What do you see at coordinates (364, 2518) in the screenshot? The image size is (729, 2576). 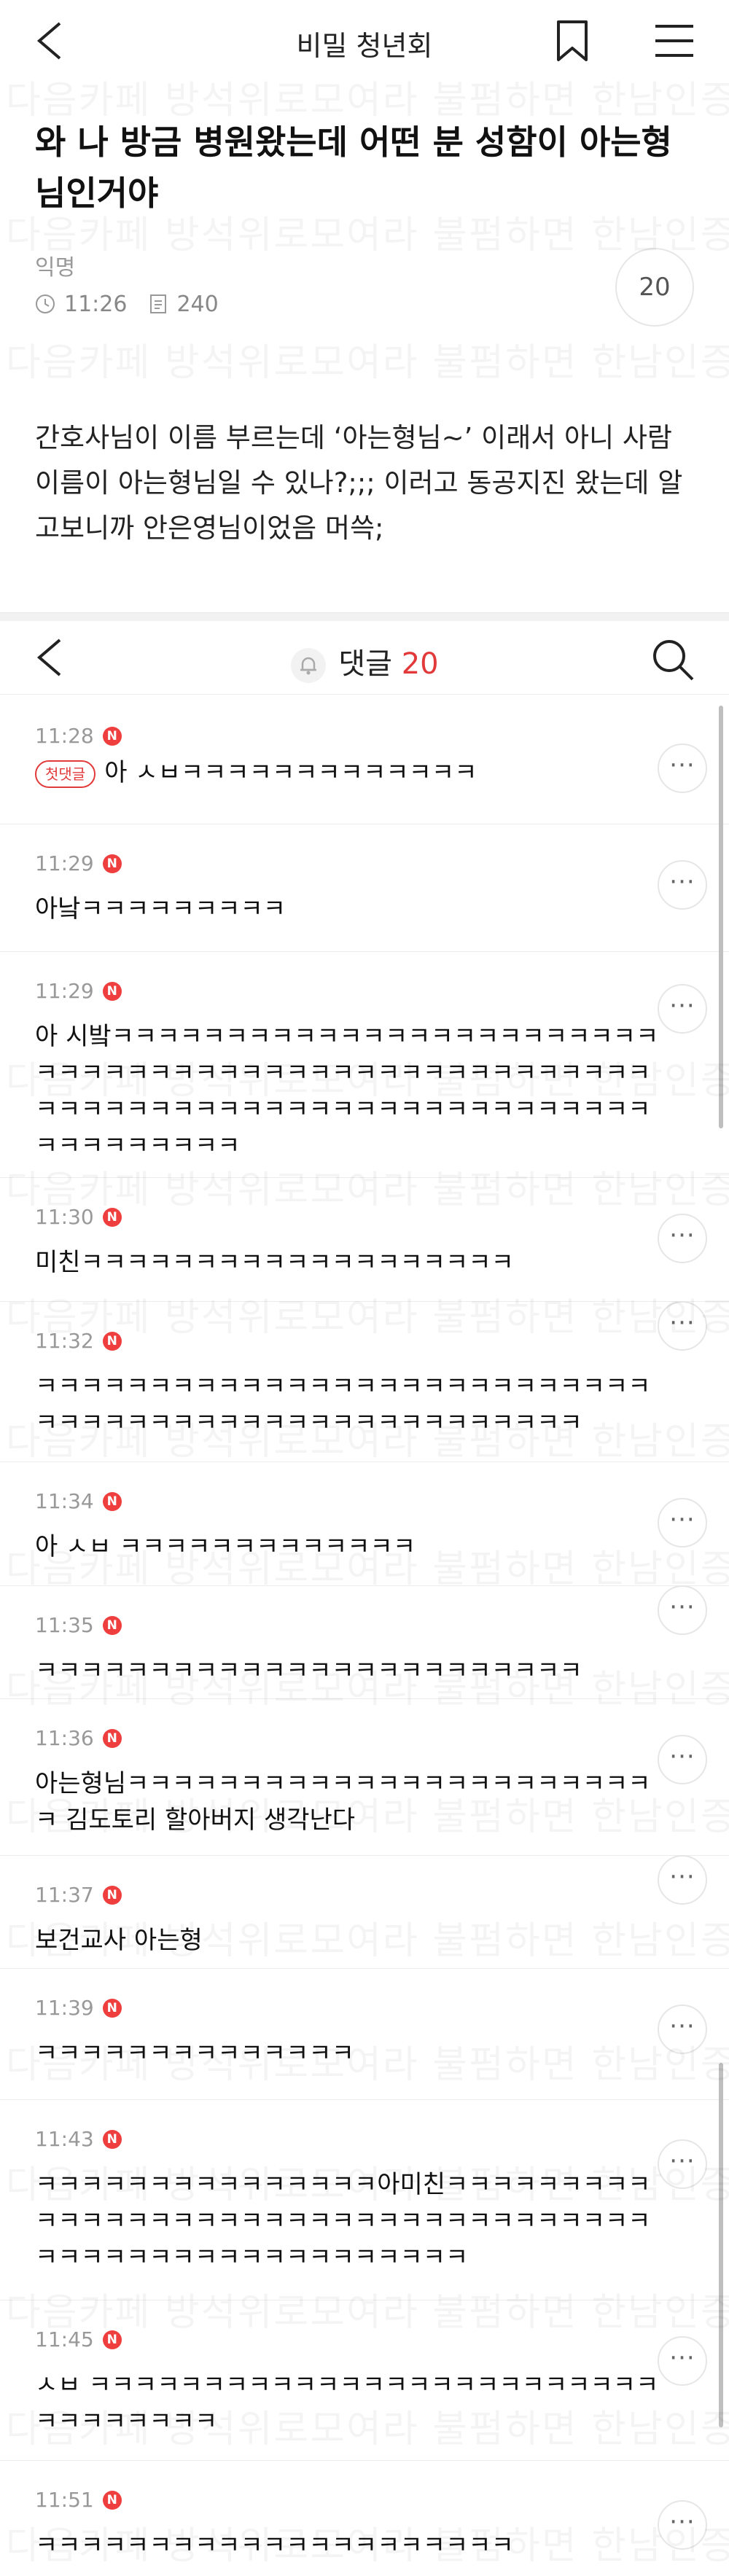 I see `comment-item: 11:51 N ㅋㅋㅋㅋㅋㅋㅋㅋㅋㅋㅋㅋㅋㅋㅋㅋㅋㅋㅋㅋㅋ ···` at bounding box center [364, 2518].